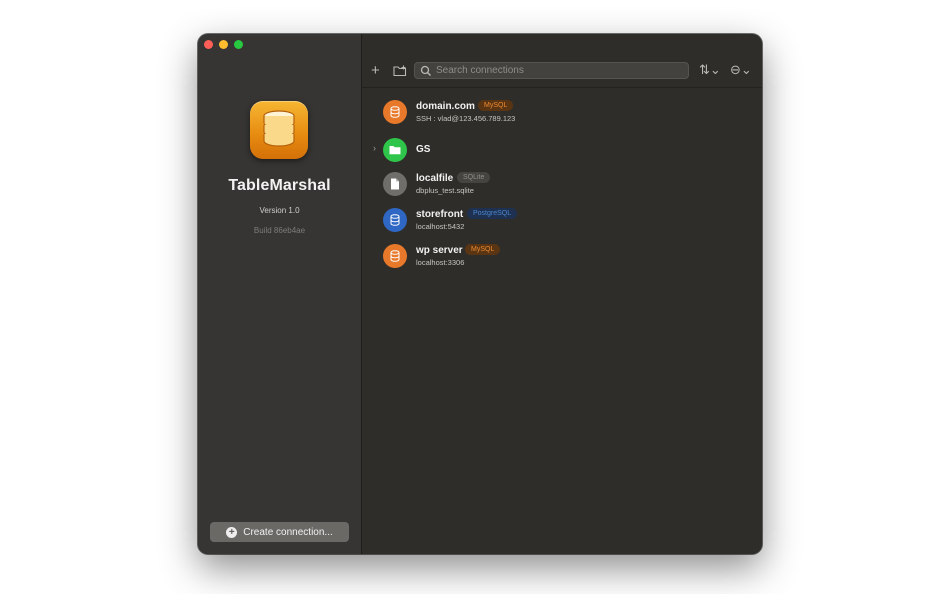 The image size is (950, 594). I want to click on search-field, so click(551, 70).